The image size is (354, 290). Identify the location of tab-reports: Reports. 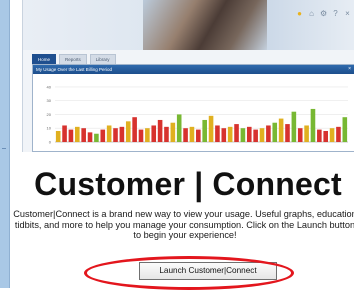
(73, 59).